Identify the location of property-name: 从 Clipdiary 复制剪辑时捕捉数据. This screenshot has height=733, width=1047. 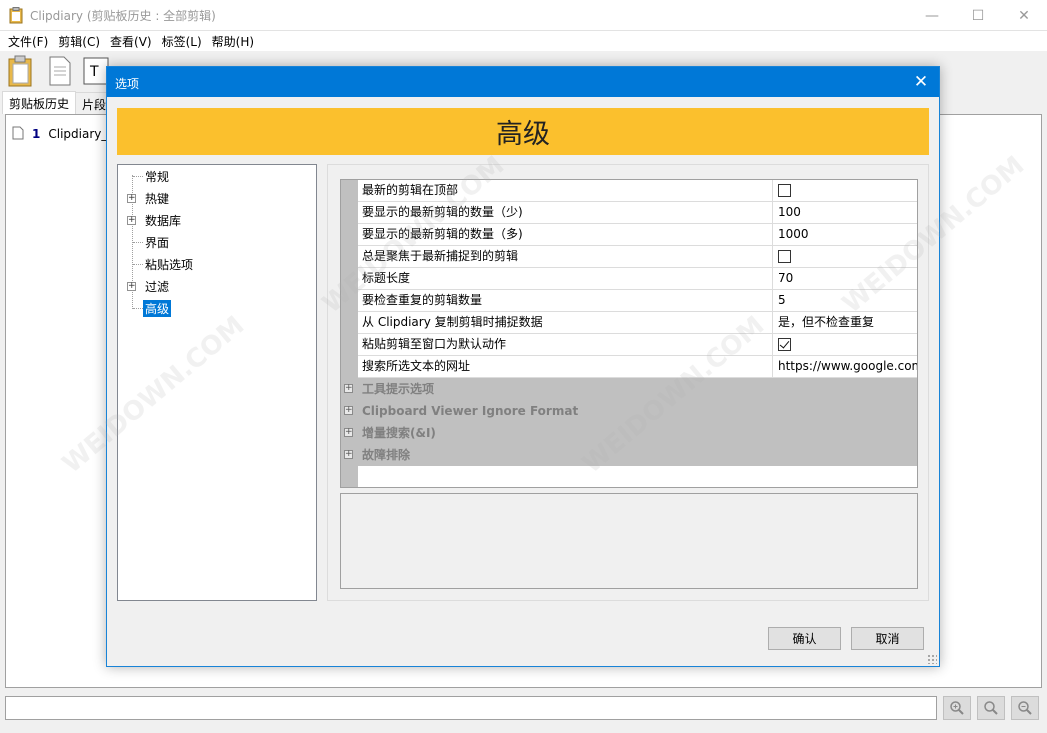
(567, 322).